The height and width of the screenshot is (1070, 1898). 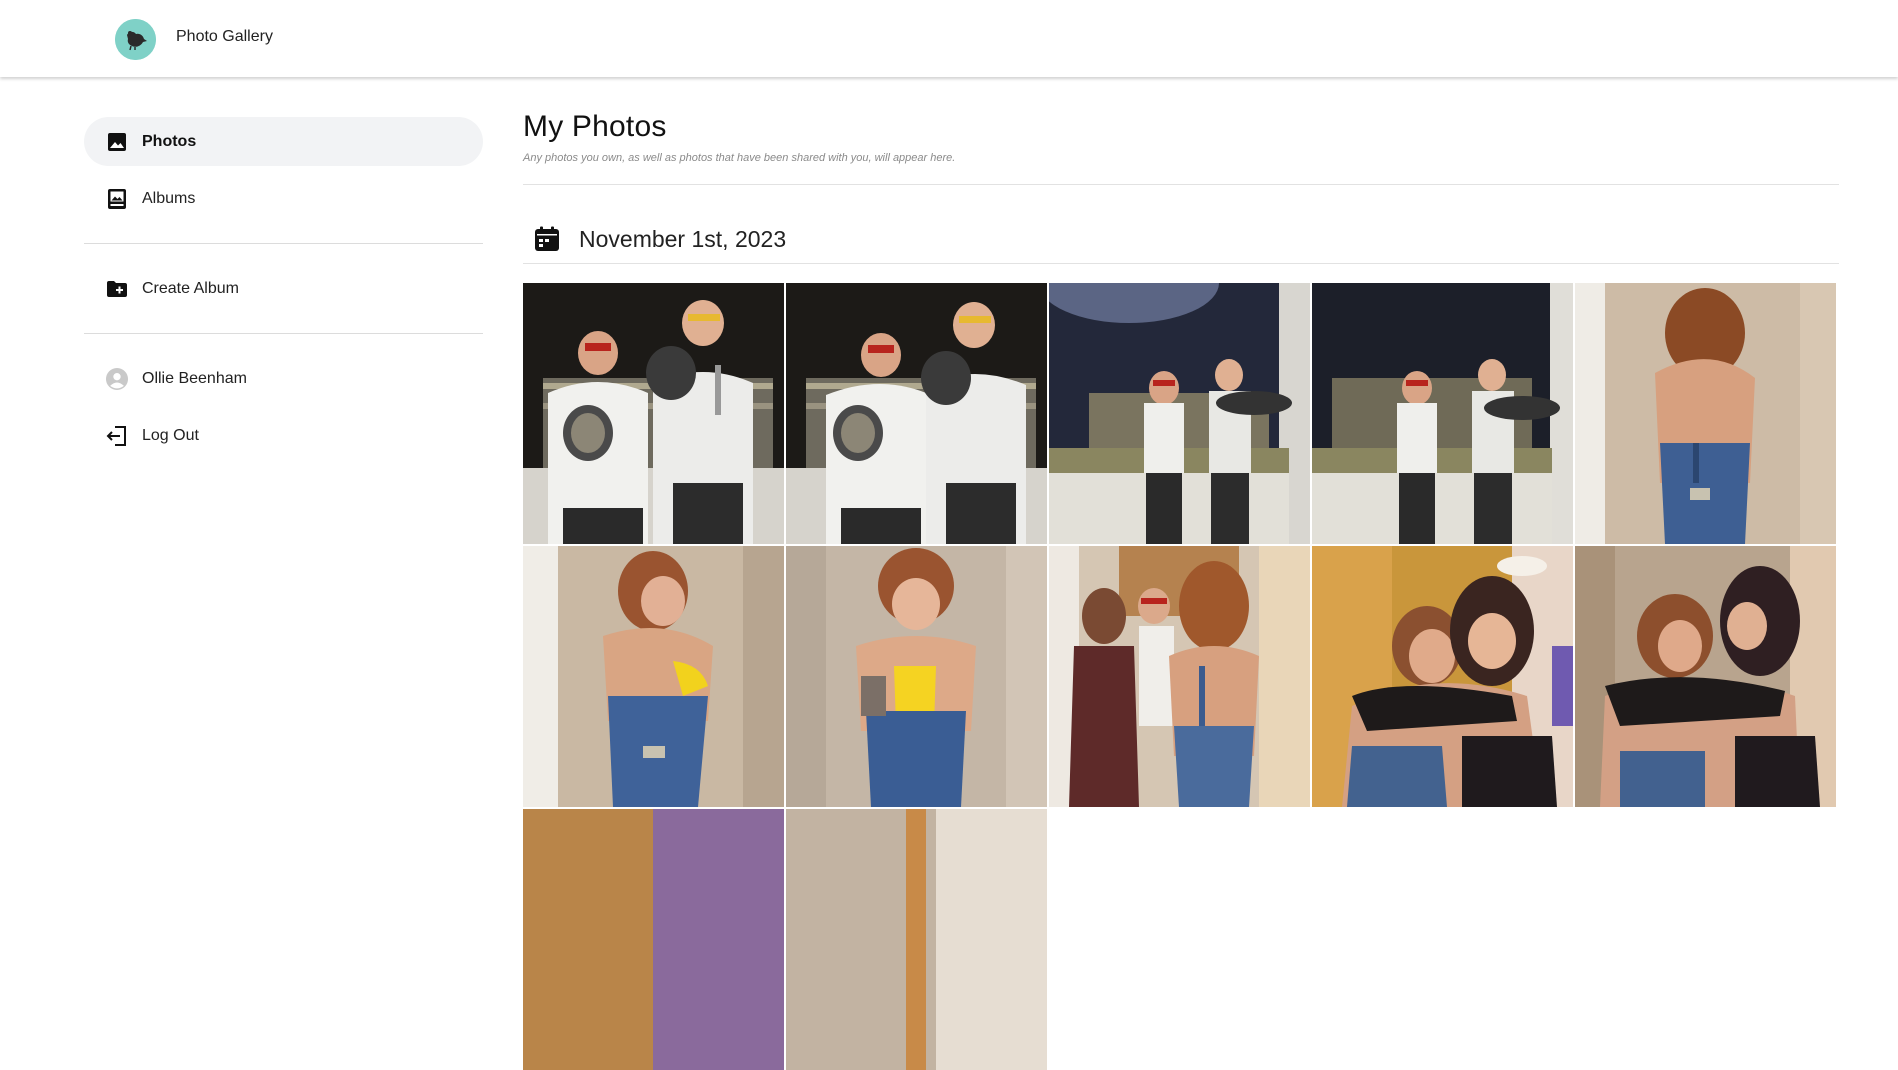 What do you see at coordinates (170, 435) in the screenshot?
I see `logout-label: Log Out` at bounding box center [170, 435].